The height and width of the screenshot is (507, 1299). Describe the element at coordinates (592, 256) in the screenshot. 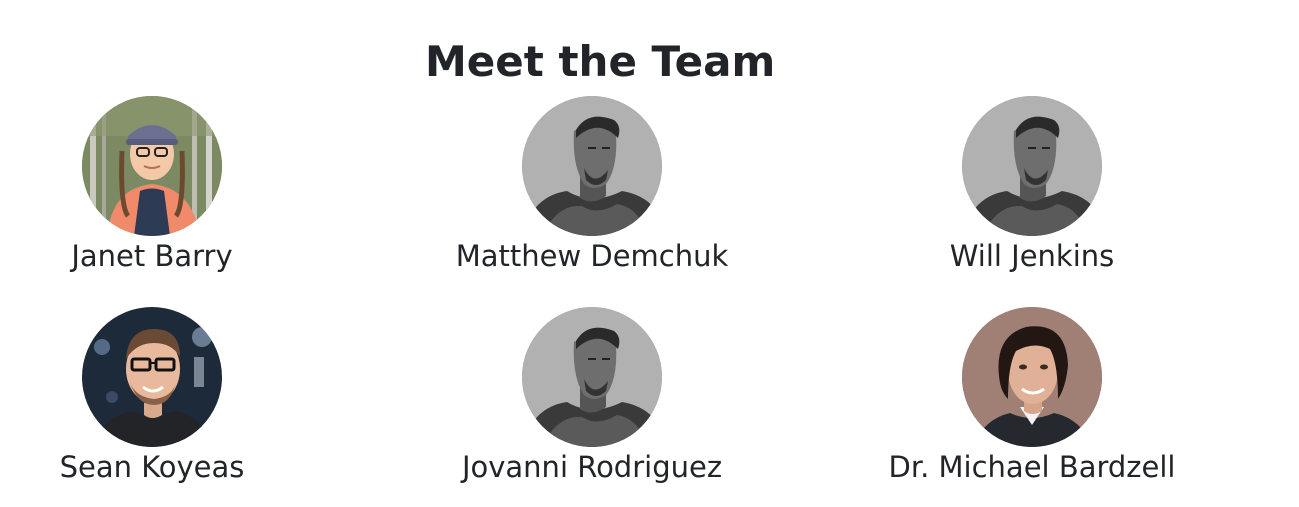

I see `member-name: Matthew Demchuk` at that location.